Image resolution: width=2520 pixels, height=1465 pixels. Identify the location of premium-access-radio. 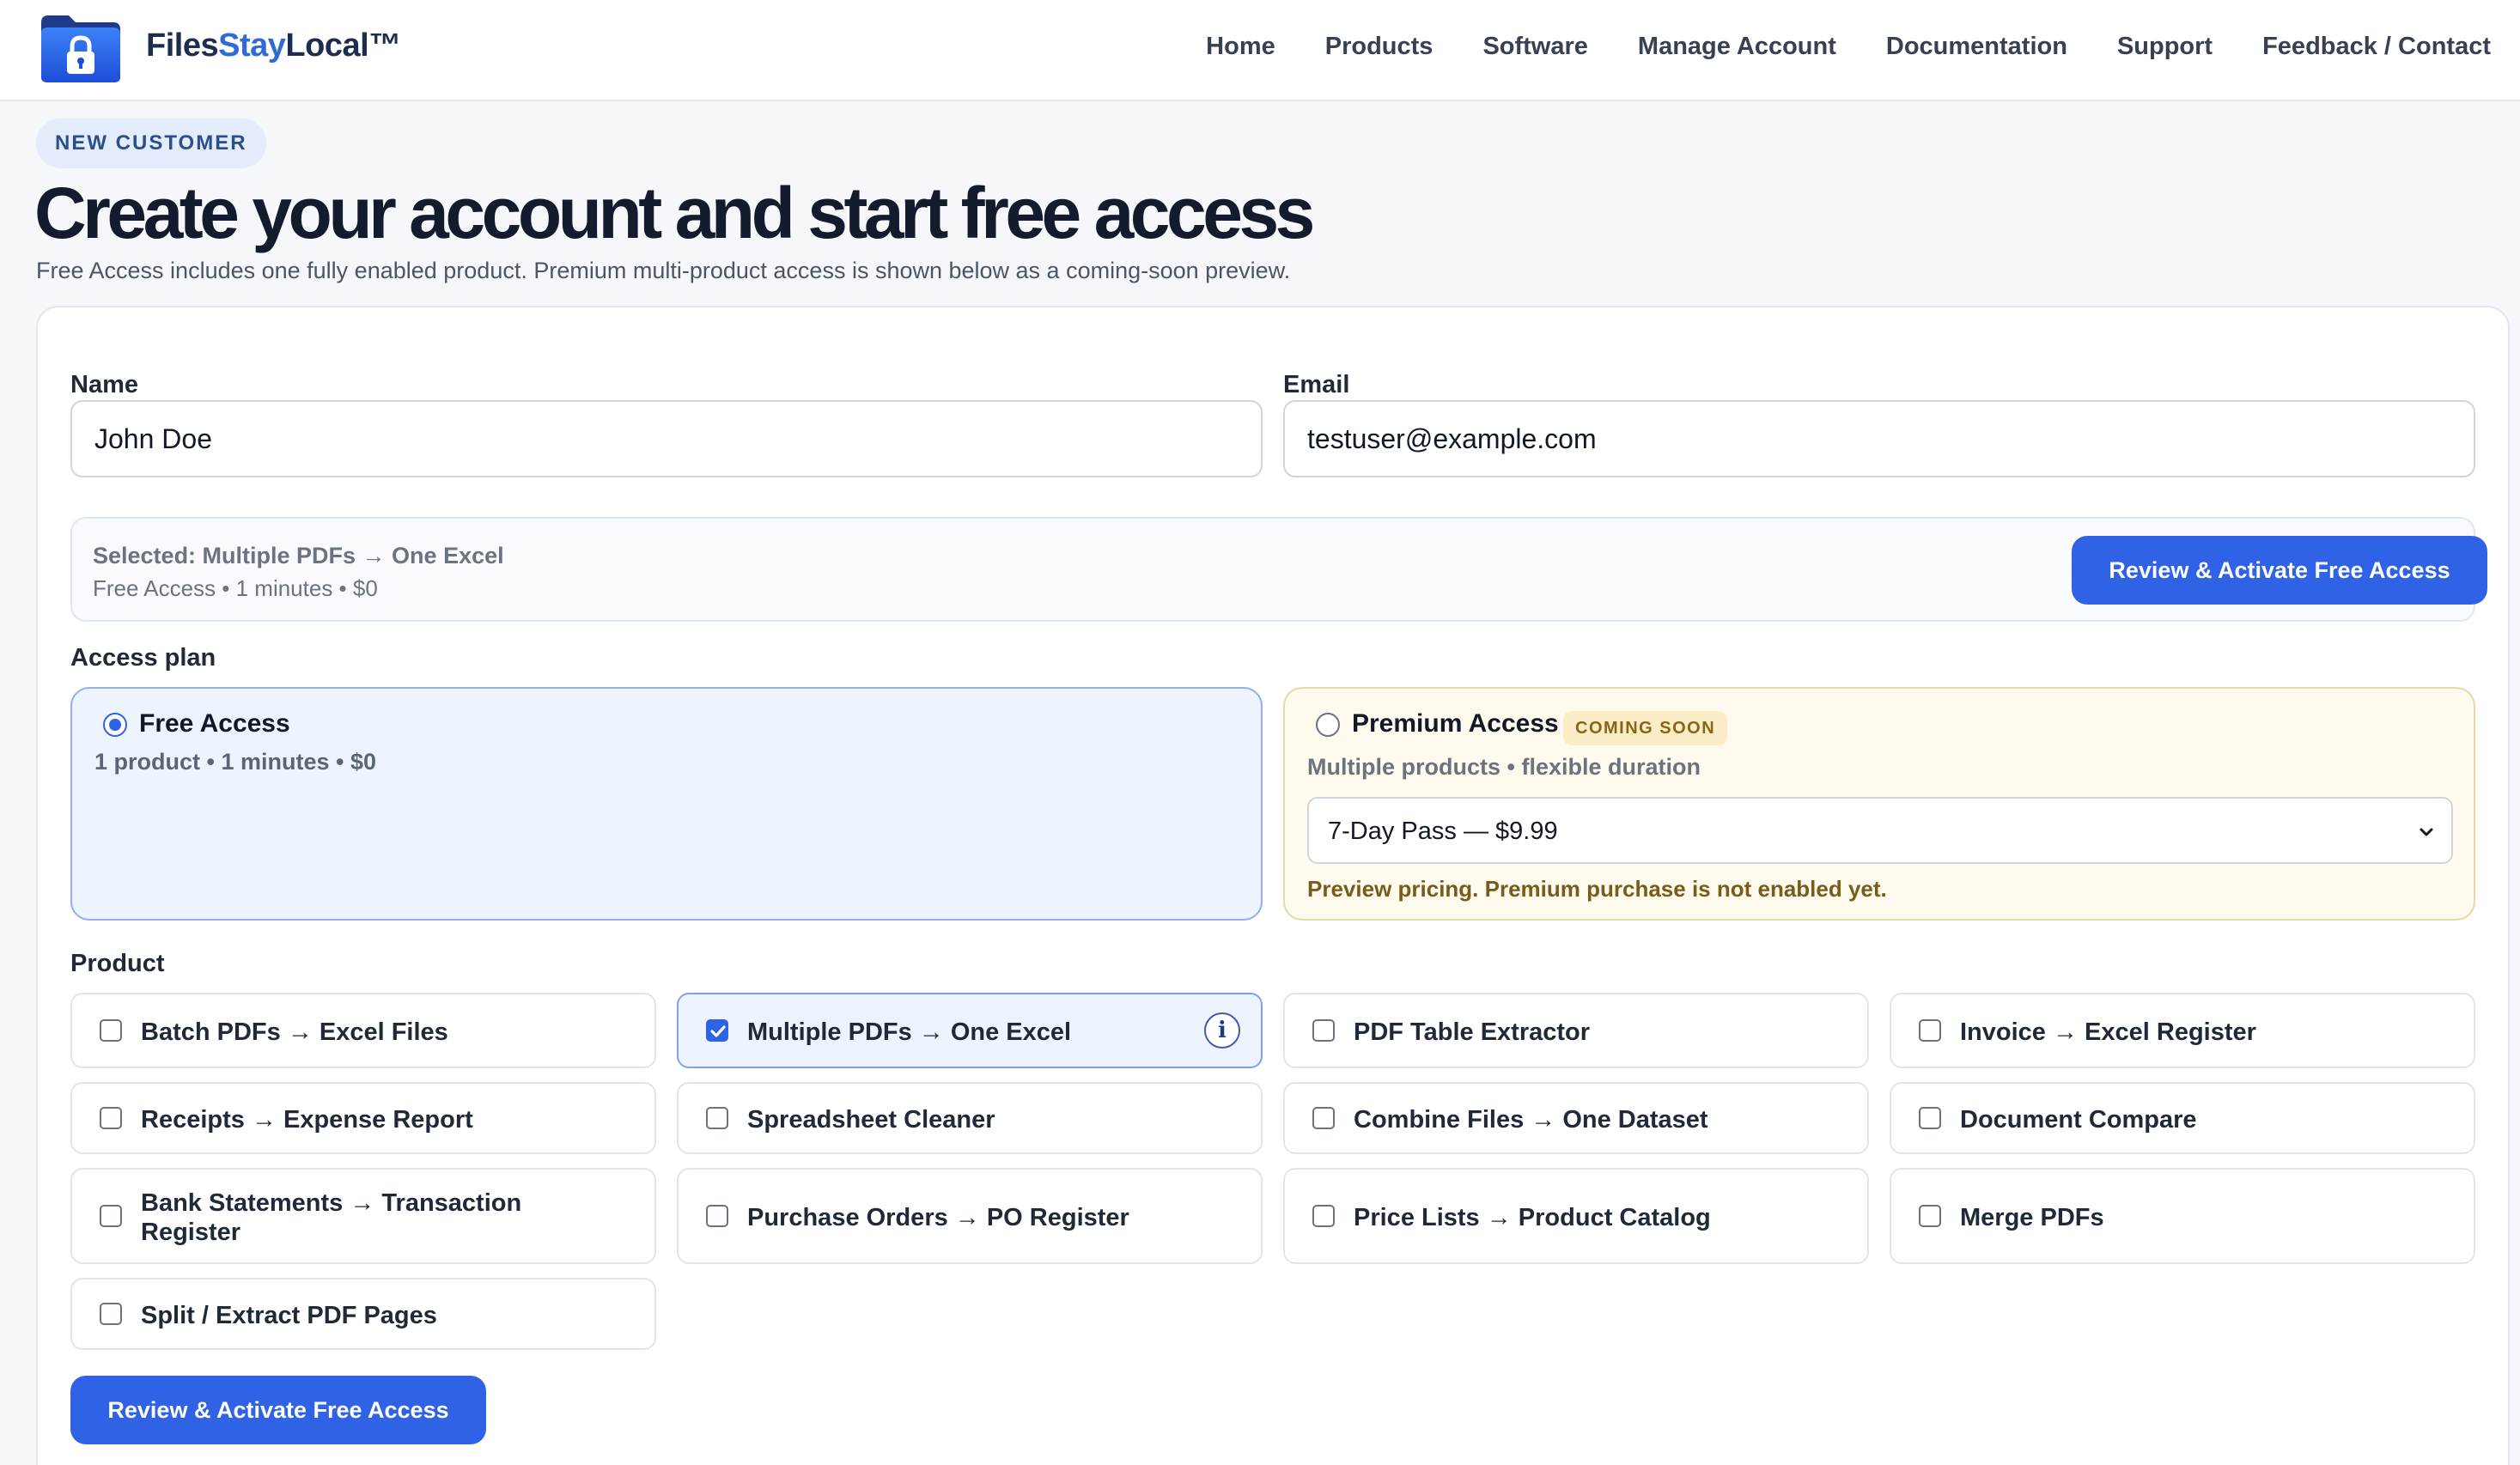
(1328, 725).